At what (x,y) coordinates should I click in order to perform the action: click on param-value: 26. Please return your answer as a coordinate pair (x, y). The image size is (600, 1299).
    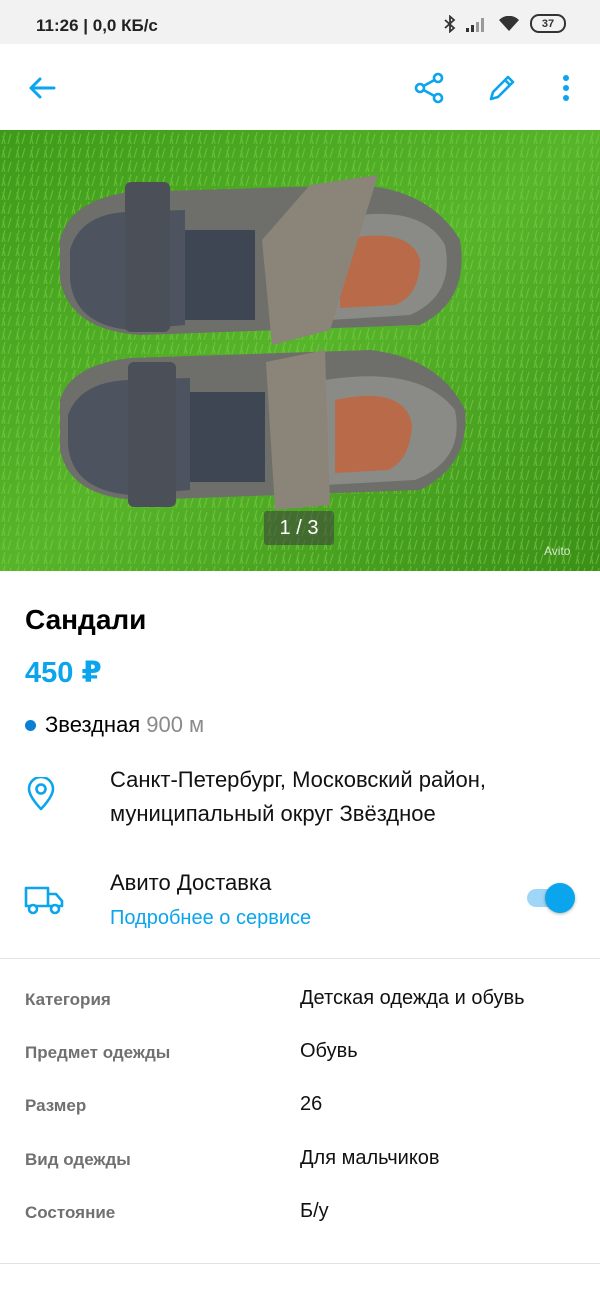
    Looking at the image, I should click on (311, 1104).